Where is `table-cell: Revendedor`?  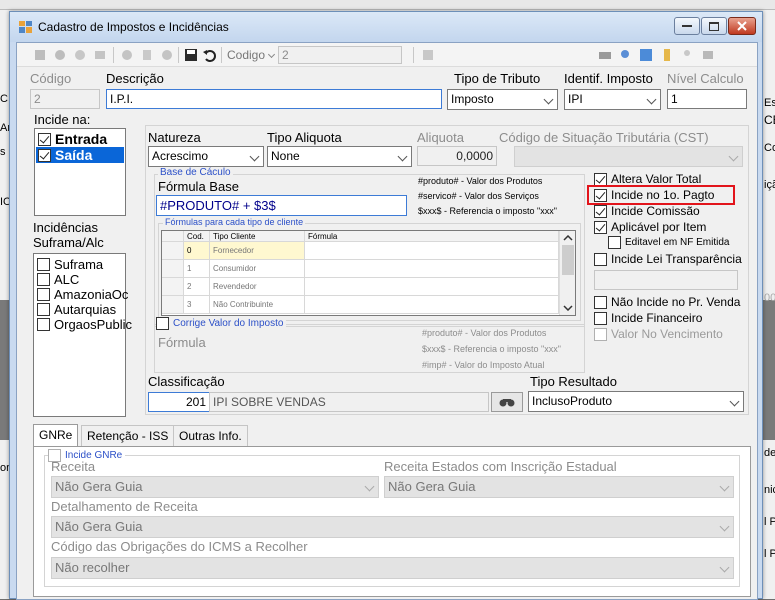 table-cell: Revendedor is located at coordinates (257, 287).